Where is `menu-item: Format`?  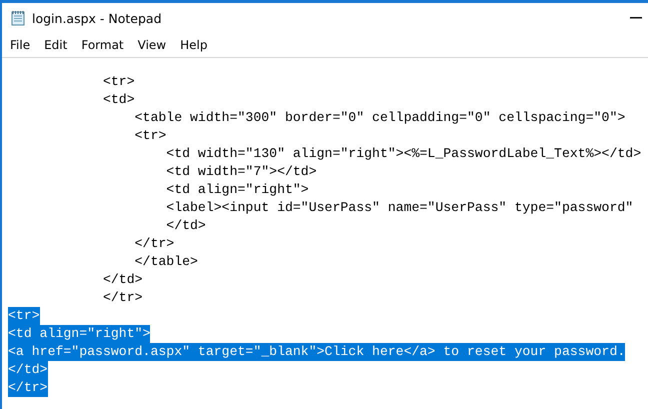
menu-item: Format is located at coordinates (103, 45).